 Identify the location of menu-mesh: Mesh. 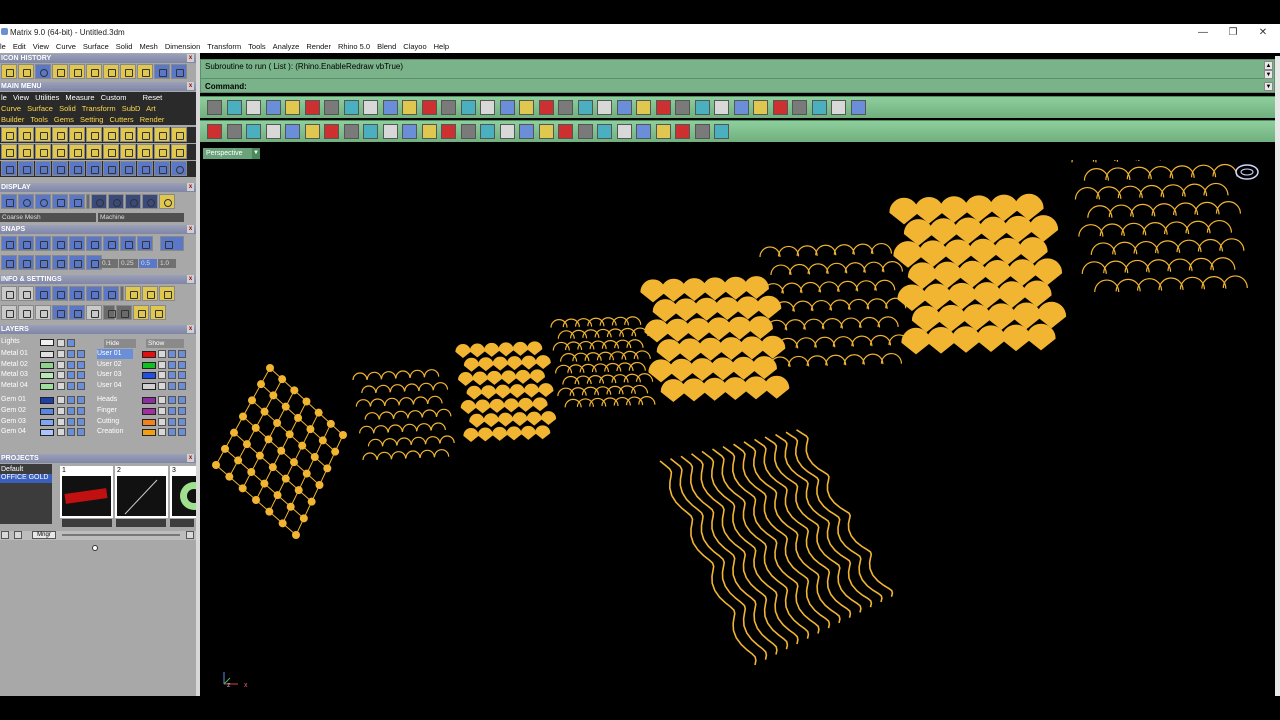
(148, 46).